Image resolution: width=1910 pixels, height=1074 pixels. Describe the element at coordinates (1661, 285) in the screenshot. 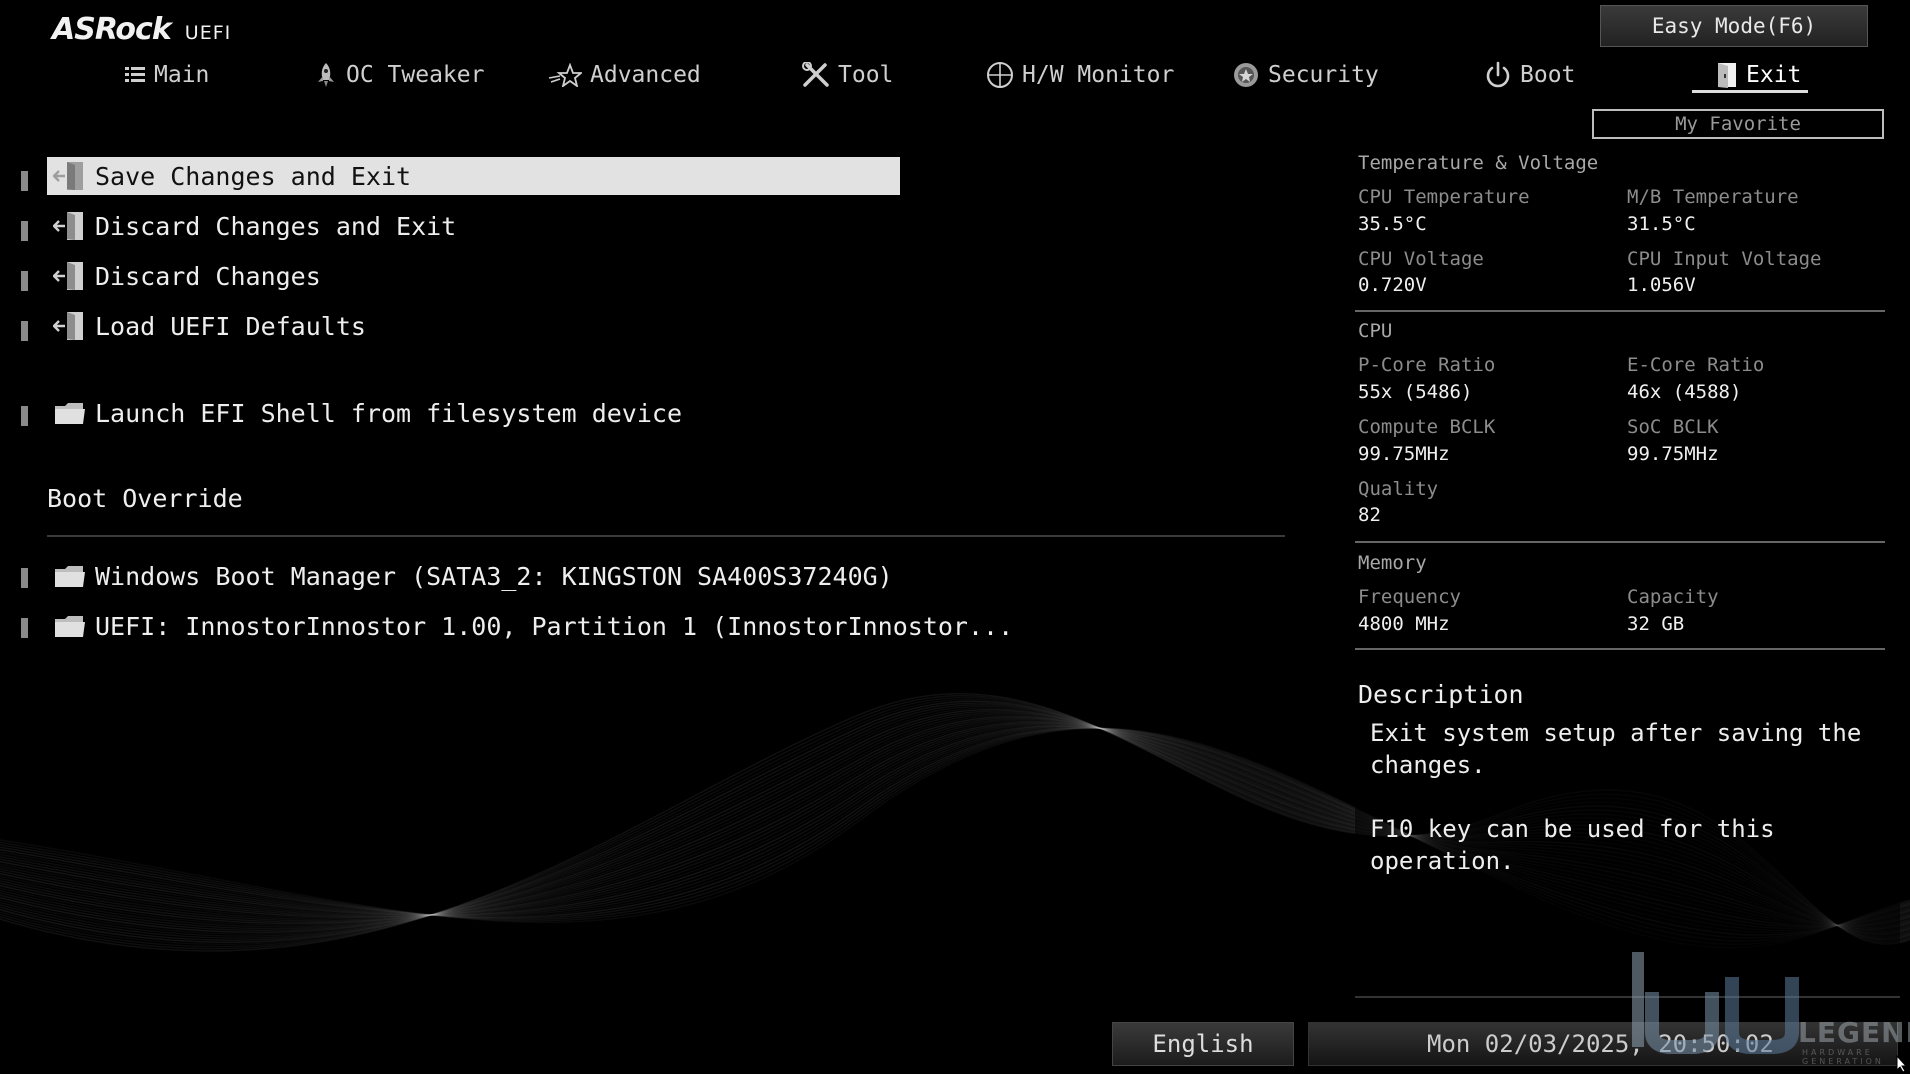

I see `cpu-input-voltage-value: 1.056V` at that location.